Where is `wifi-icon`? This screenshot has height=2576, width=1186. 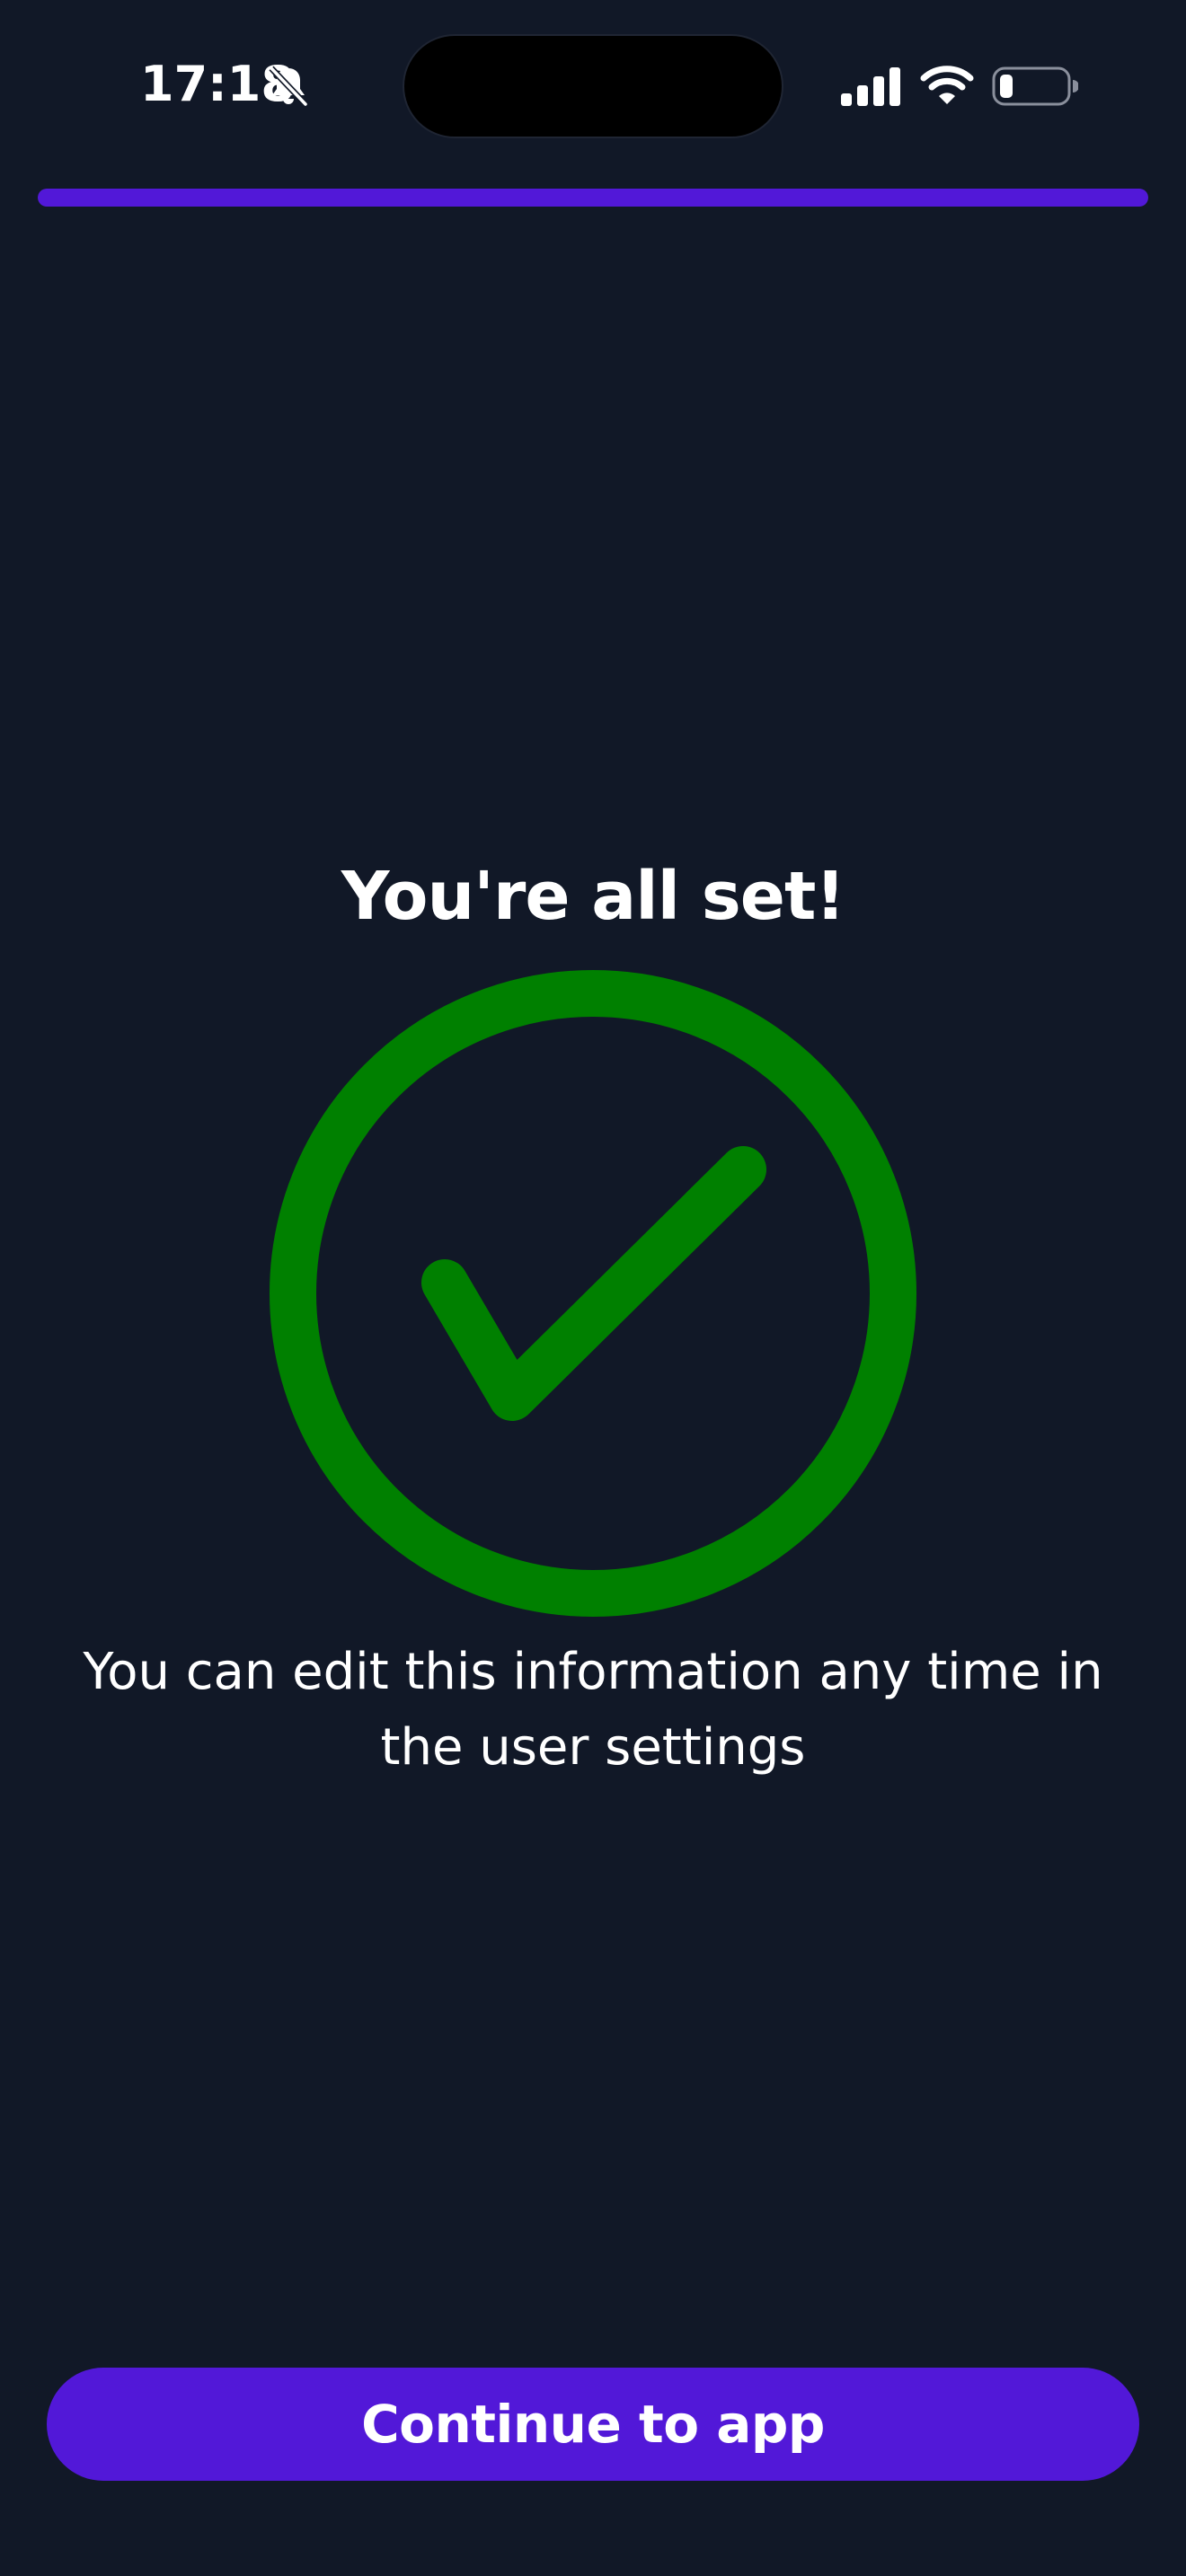
wifi-icon is located at coordinates (947, 85).